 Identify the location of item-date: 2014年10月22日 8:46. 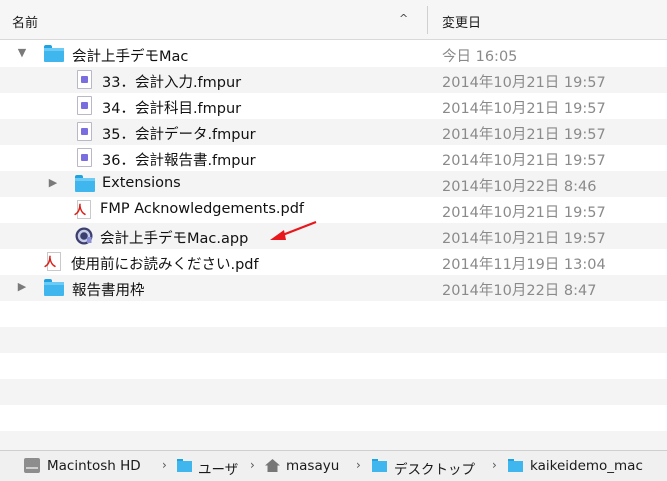
(519, 187).